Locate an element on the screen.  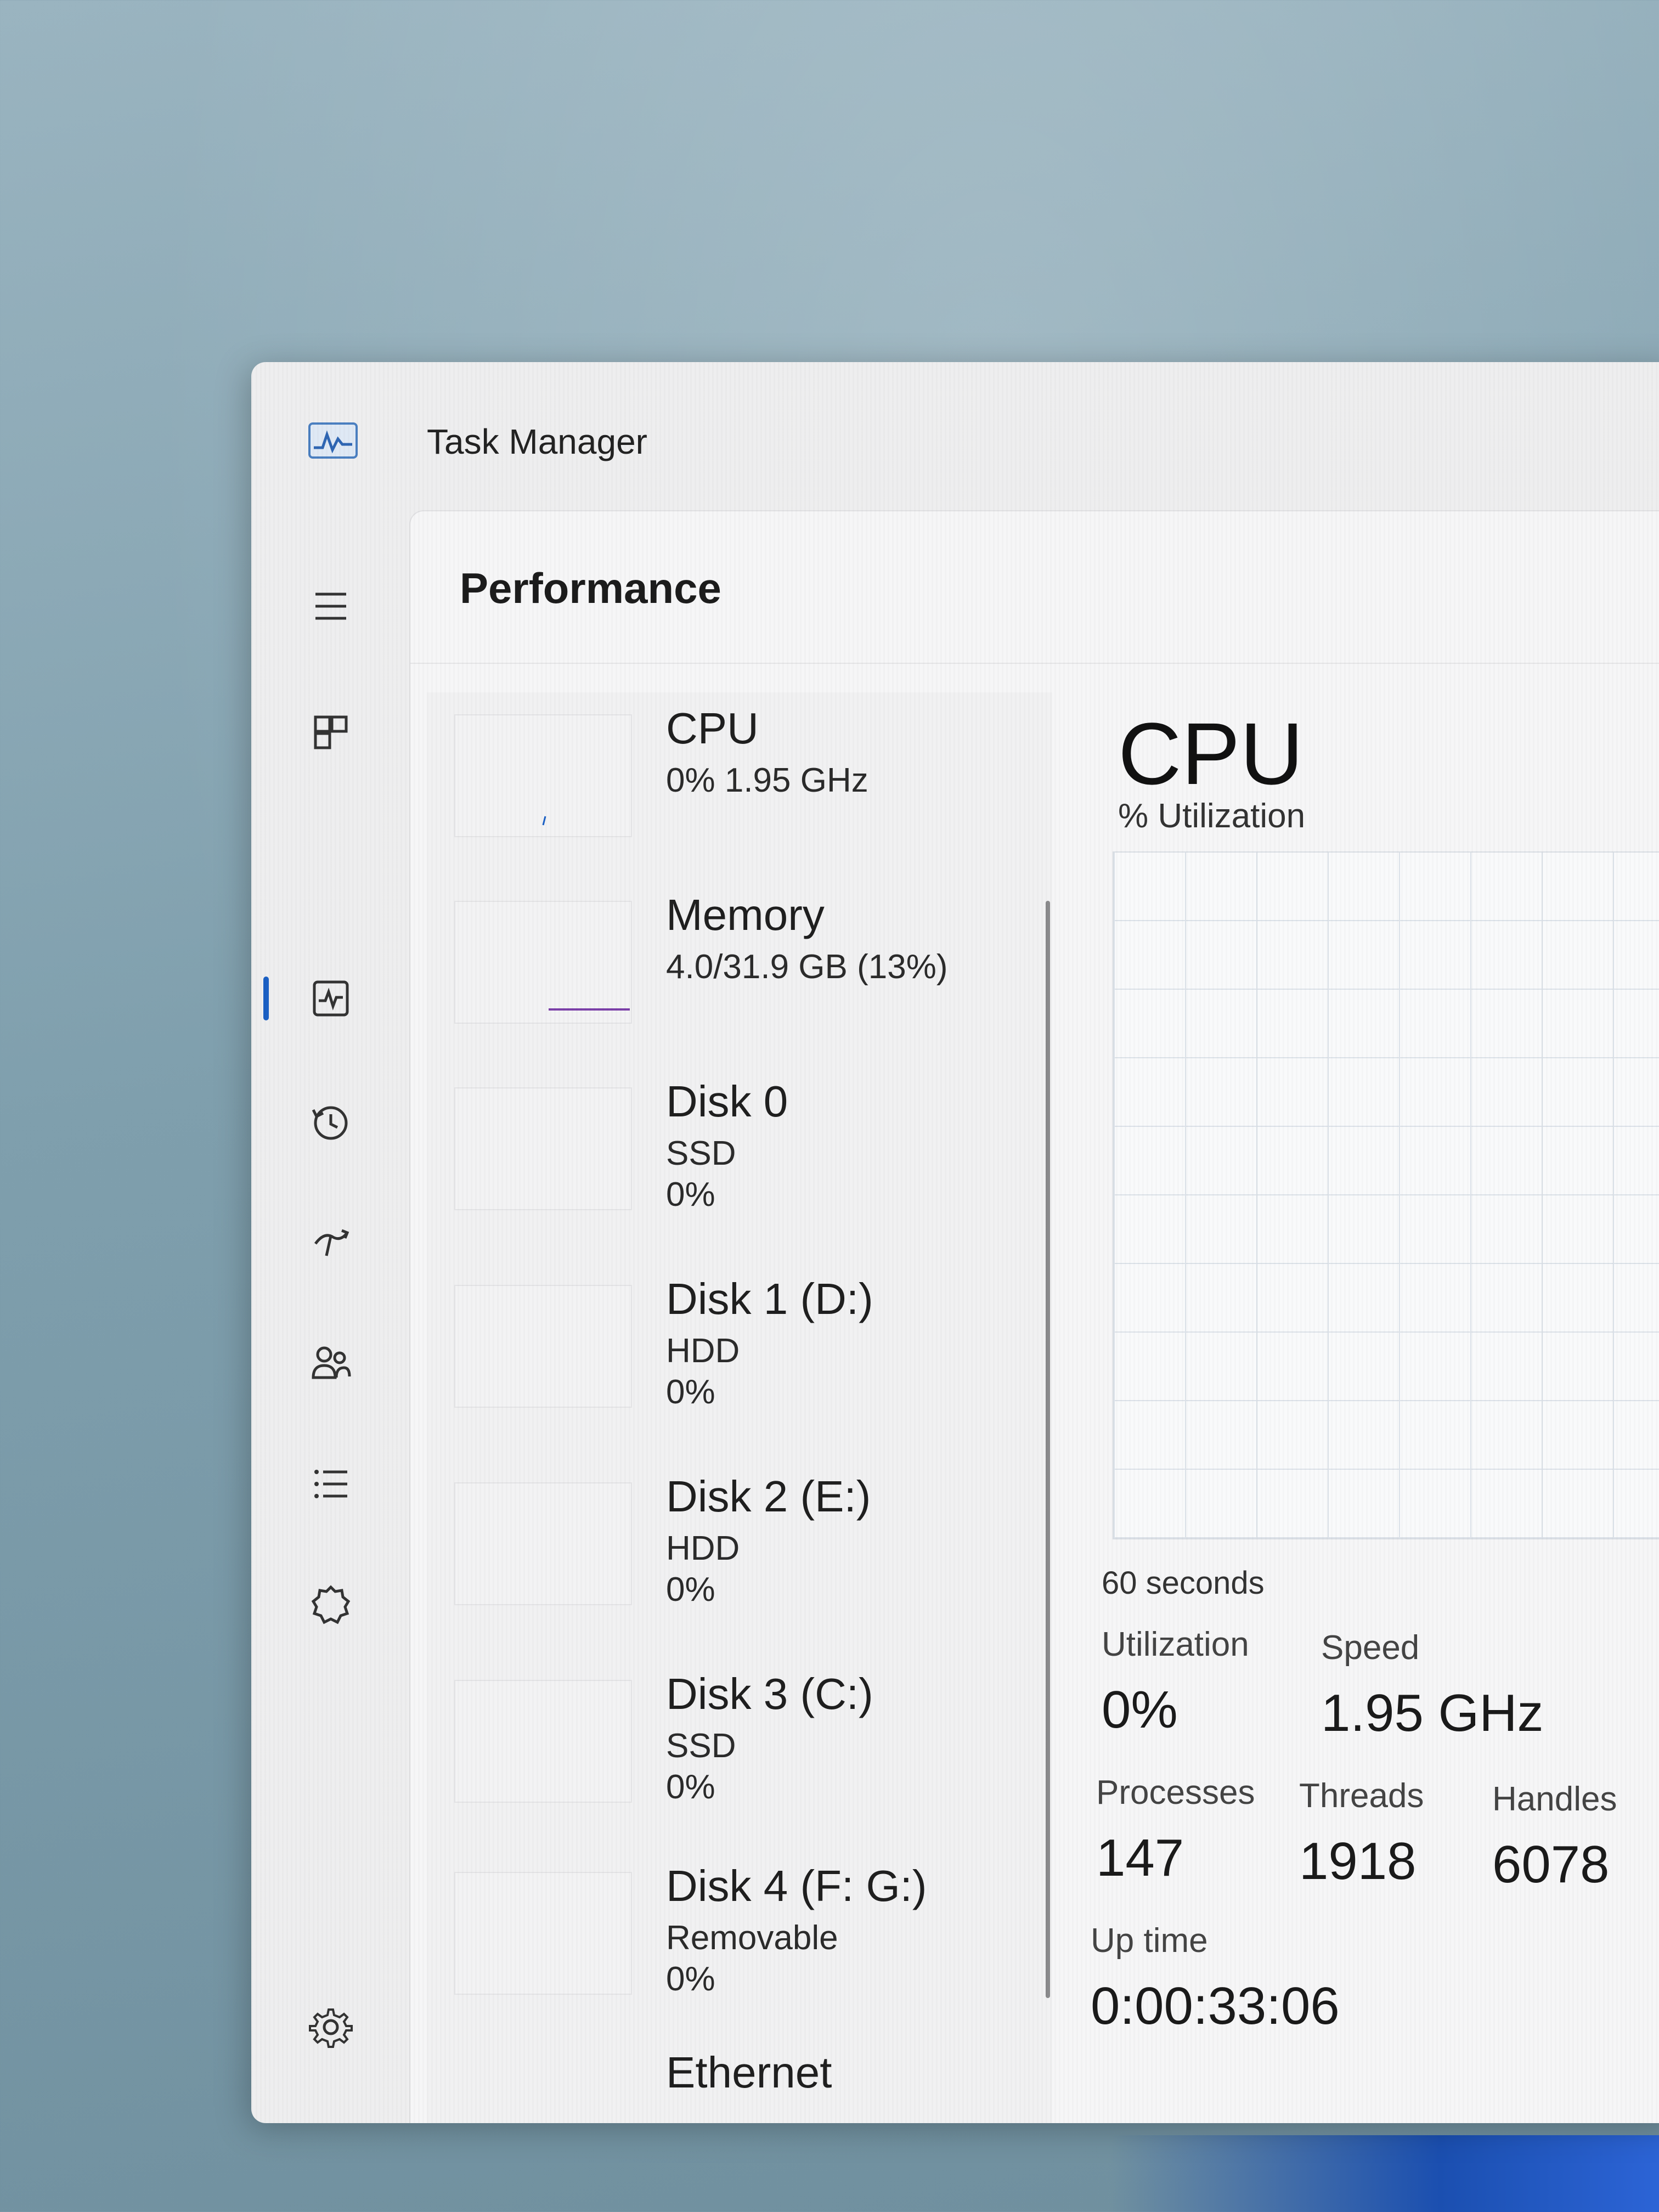
nav-users is located at coordinates (331, 1363).